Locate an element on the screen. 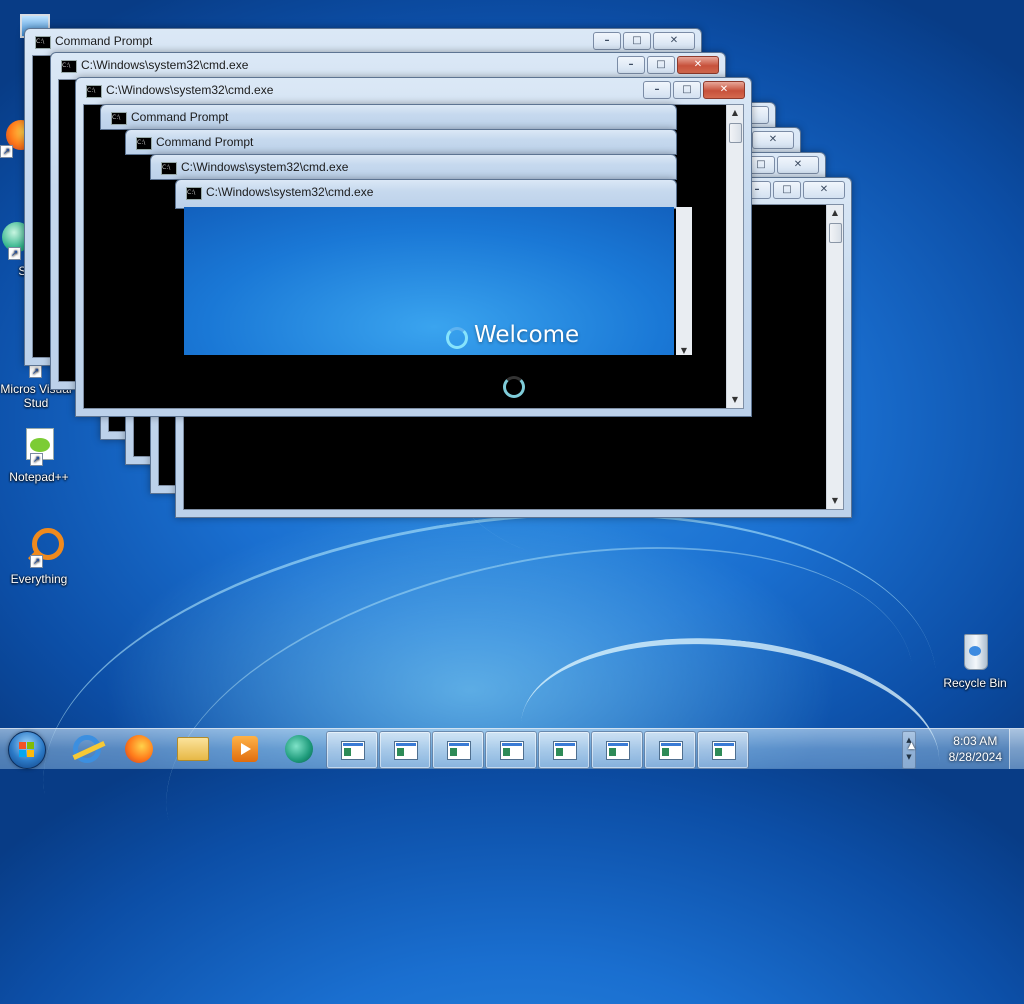  app-icon is located at coordinates (299, 749).